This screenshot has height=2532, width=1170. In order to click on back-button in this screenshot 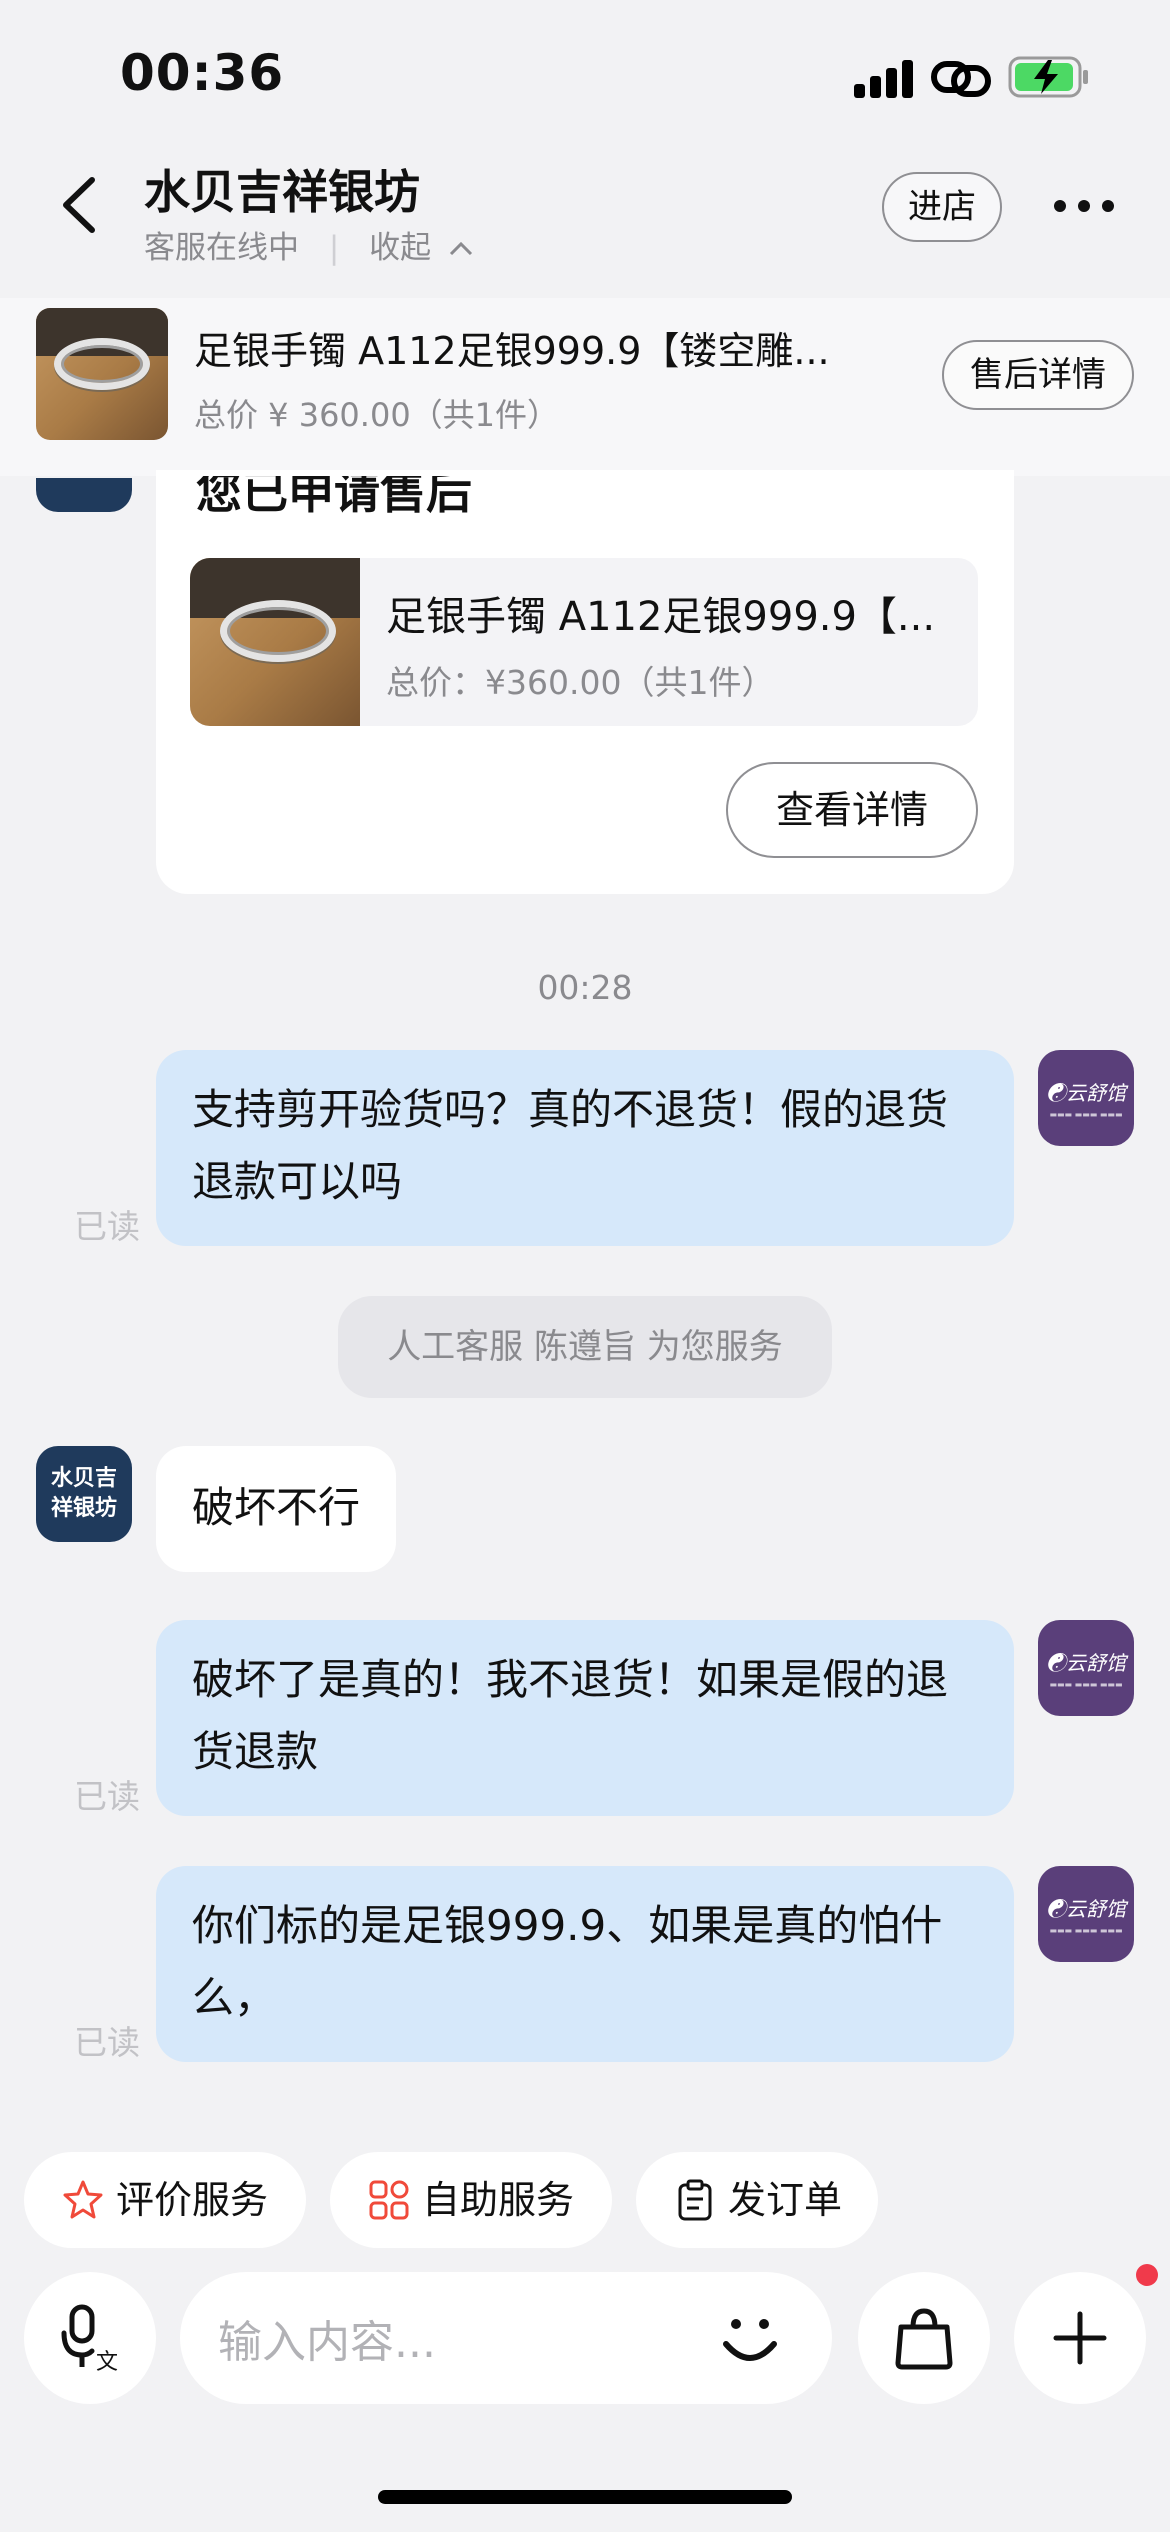, I will do `click(82, 205)`.